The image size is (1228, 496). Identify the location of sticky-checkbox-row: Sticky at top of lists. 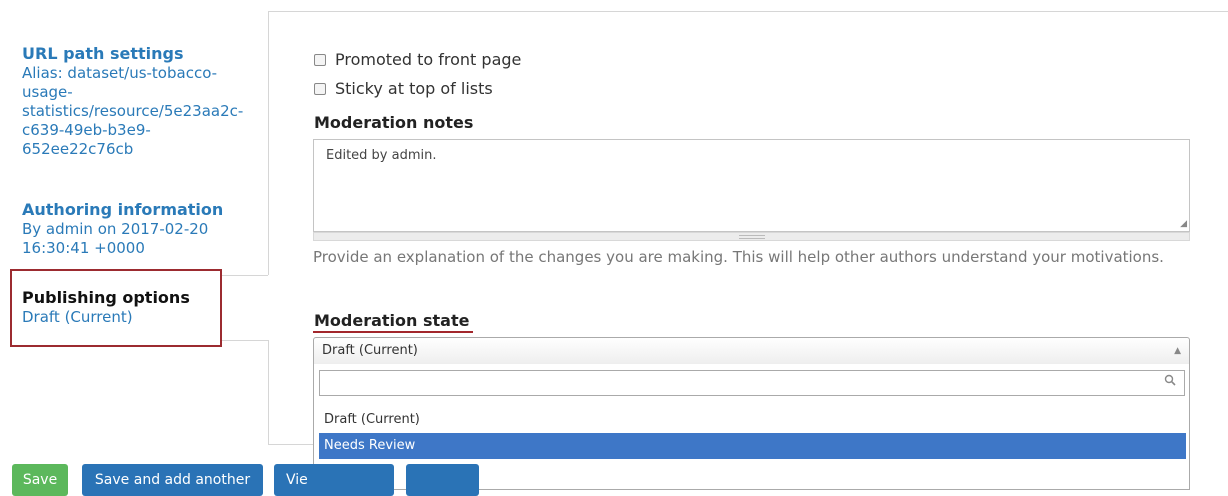
(403, 88).